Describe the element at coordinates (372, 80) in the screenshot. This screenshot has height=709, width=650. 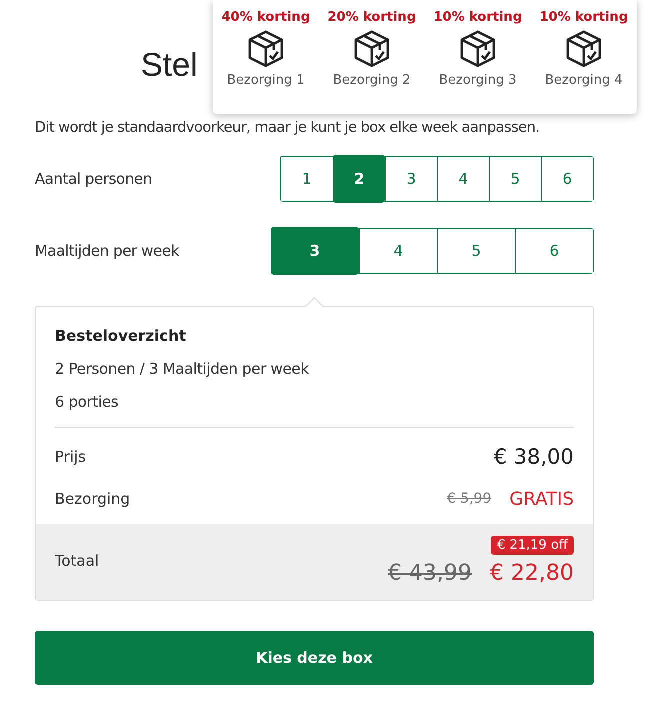
I see `delivery-label: Bezorging 2` at that location.